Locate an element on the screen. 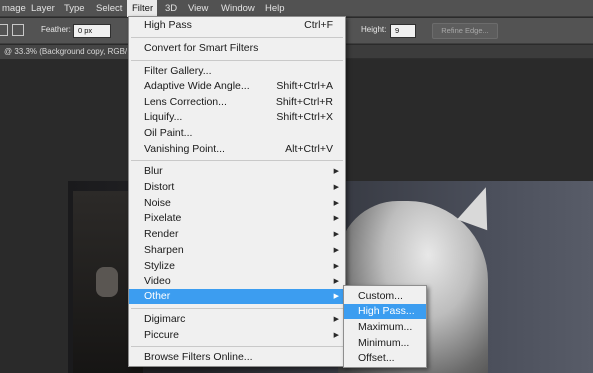 The height and width of the screenshot is (373, 593). menu-item-lens-correction: Lens Correction... Shift+Ctrl+R is located at coordinates (237, 102).